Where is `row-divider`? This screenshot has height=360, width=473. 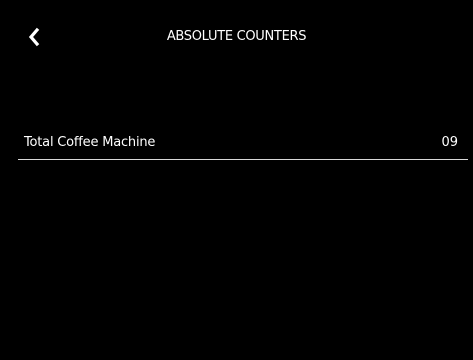
row-divider is located at coordinates (243, 159).